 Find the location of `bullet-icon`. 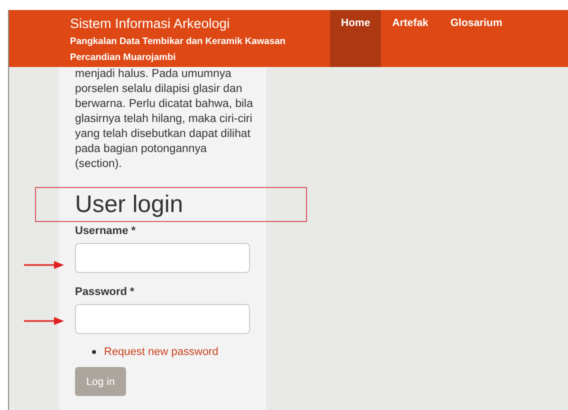

bullet-icon is located at coordinates (94, 352).